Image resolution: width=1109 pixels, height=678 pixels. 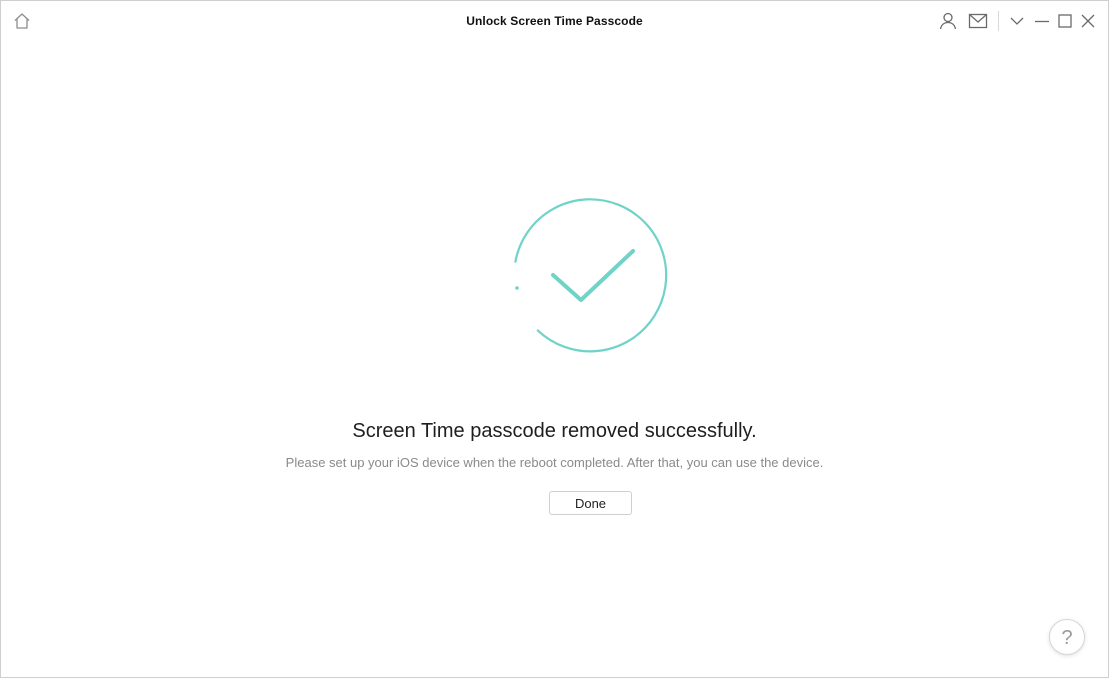 I want to click on maximize-icon, so click(x=1065, y=21).